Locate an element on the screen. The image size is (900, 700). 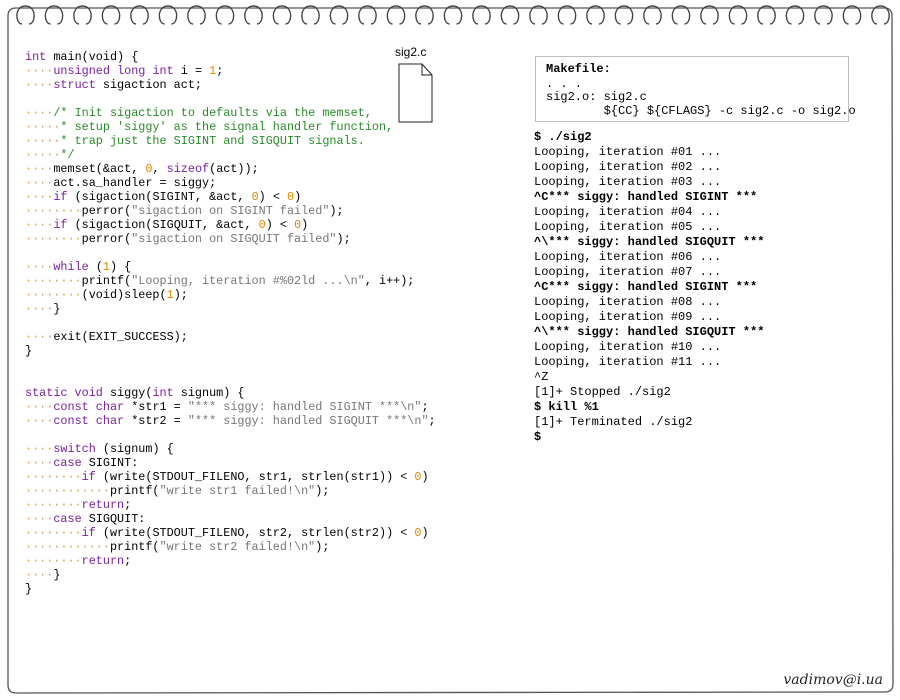
terminal-line: $ ./sig2 is located at coordinates (563, 137).